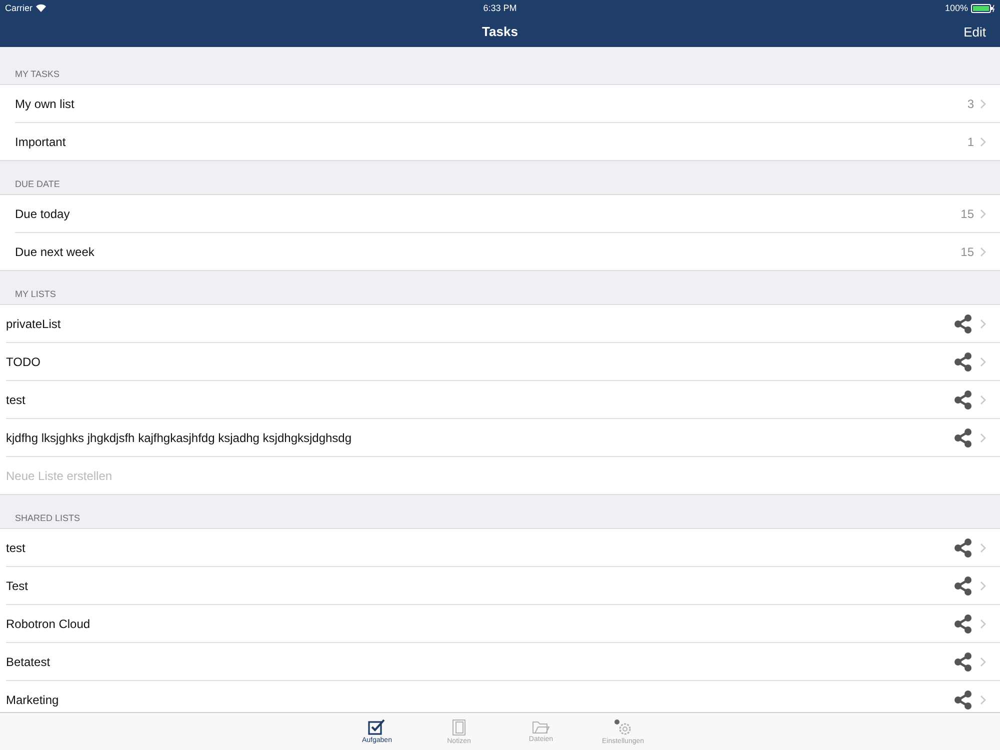 The height and width of the screenshot is (750, 1000). I want to click on edit-button: Edit, so click(975, 31).